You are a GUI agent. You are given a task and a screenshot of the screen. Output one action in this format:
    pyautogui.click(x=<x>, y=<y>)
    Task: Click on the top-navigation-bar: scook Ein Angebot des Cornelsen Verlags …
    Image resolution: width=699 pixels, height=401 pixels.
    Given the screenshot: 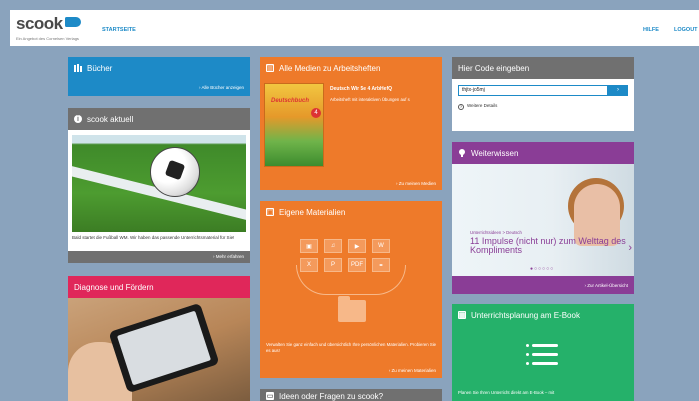 What is the action you would take?
    pyautogui.click(x=354, y=28)
    